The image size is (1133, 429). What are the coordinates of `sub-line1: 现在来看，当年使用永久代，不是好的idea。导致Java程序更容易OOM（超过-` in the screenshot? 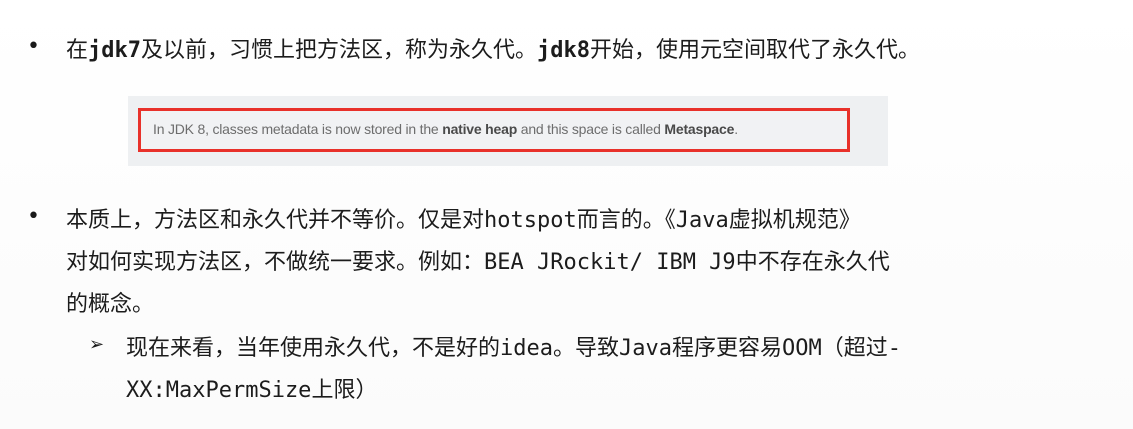 It's located at (513, 346).